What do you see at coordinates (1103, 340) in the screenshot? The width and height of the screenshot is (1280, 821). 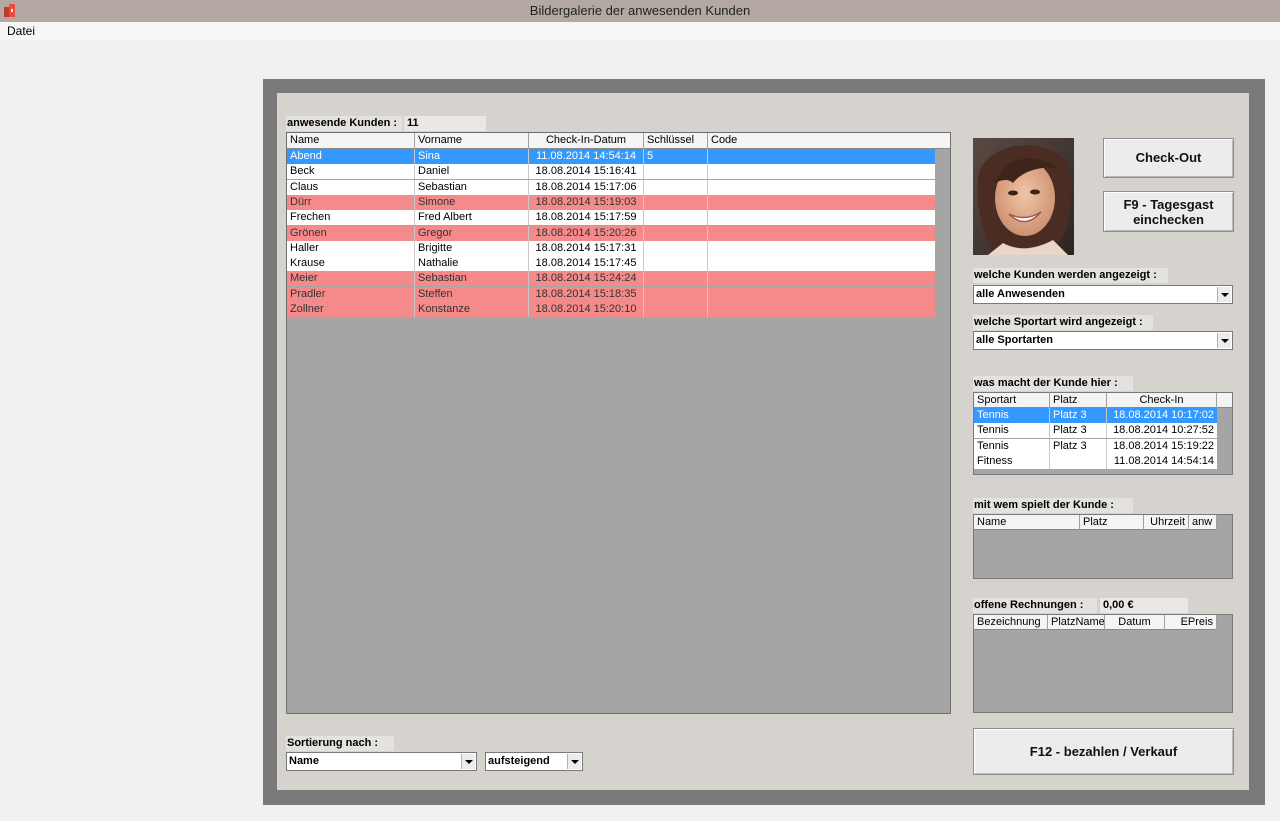 I see `sport-filter-select: alle Sportarten` at bounding box center [1103, 340].